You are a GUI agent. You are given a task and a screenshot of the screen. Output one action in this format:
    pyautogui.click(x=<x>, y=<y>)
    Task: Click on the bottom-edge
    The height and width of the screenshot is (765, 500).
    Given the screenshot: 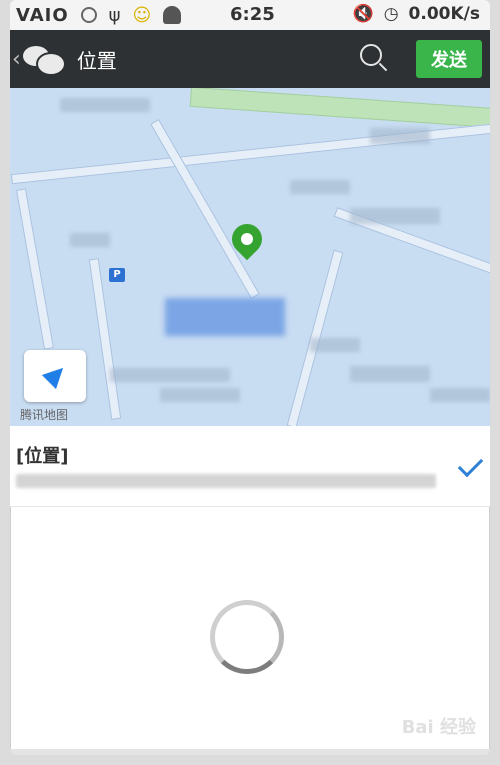 What is the action you would take?
    pyautogui.click(x=250, y=752)
    